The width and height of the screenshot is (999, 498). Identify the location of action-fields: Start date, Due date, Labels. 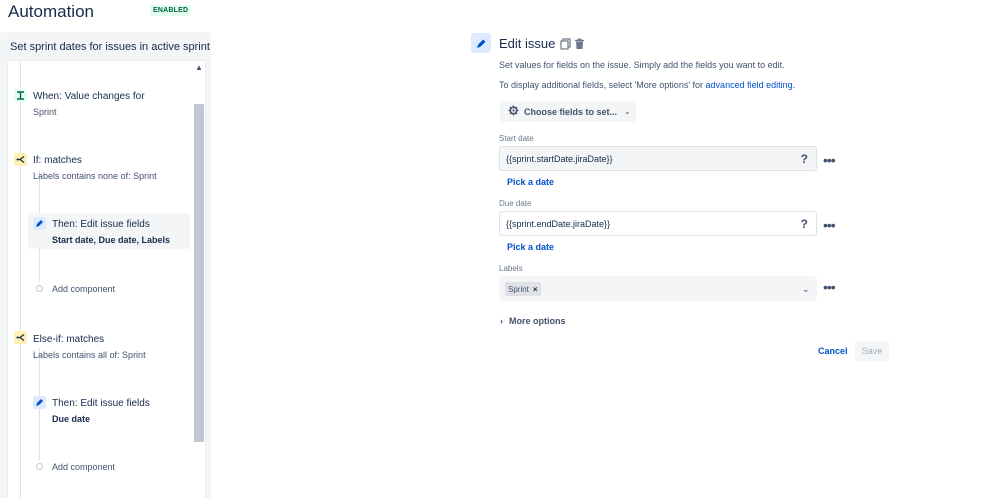
(111, 240).